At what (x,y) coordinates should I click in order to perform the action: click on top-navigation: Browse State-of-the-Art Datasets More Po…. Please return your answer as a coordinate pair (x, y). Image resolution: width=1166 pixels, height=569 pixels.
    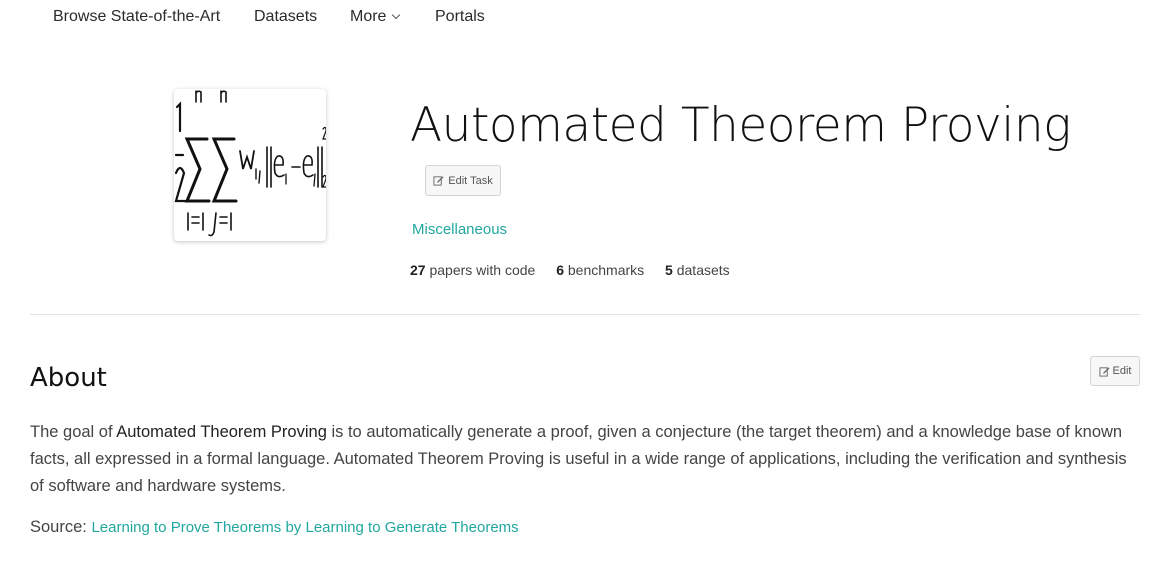
    Looking at the image, I should click on (583, 19).